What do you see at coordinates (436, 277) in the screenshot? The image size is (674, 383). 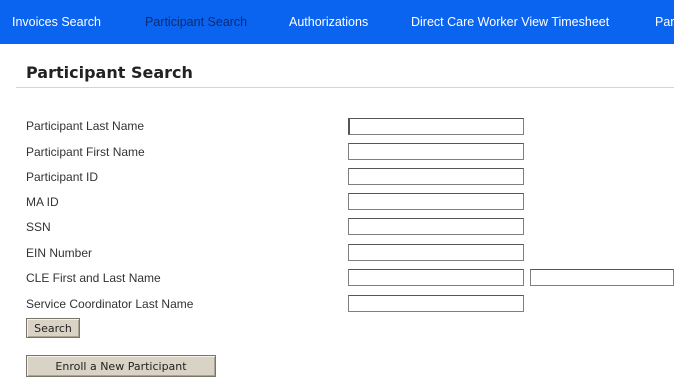 I see `cle-first-name-input` at bounding box center [436, 277].